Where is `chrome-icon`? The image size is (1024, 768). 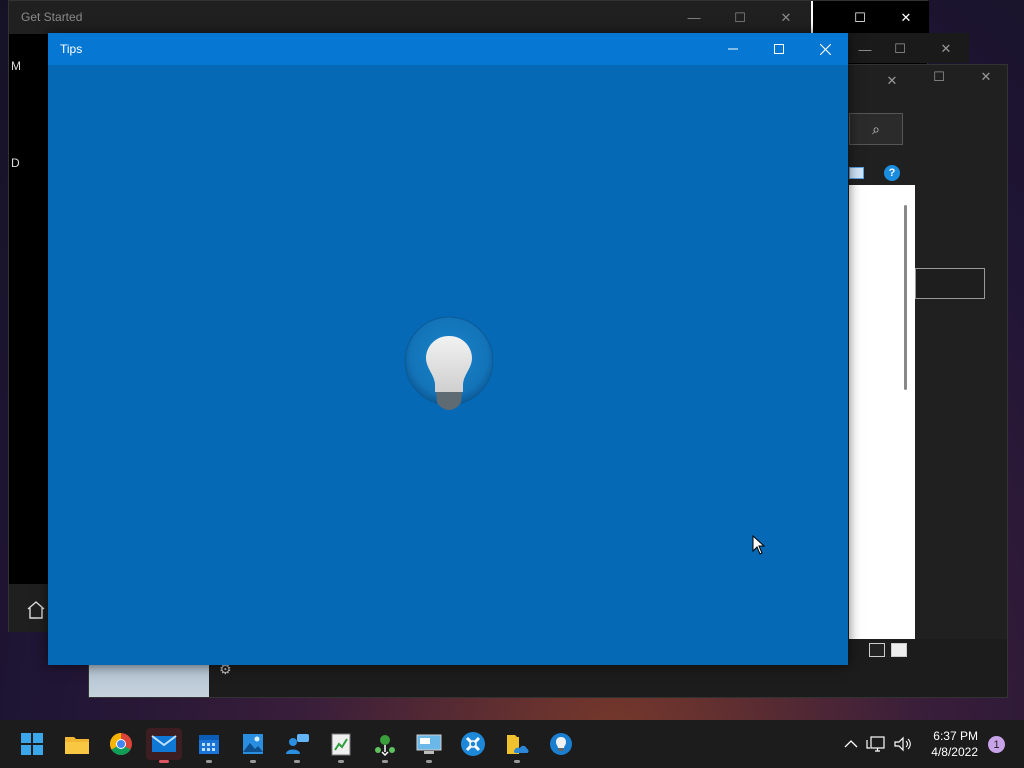
chrome-icon is located at coordinates (121, 744).